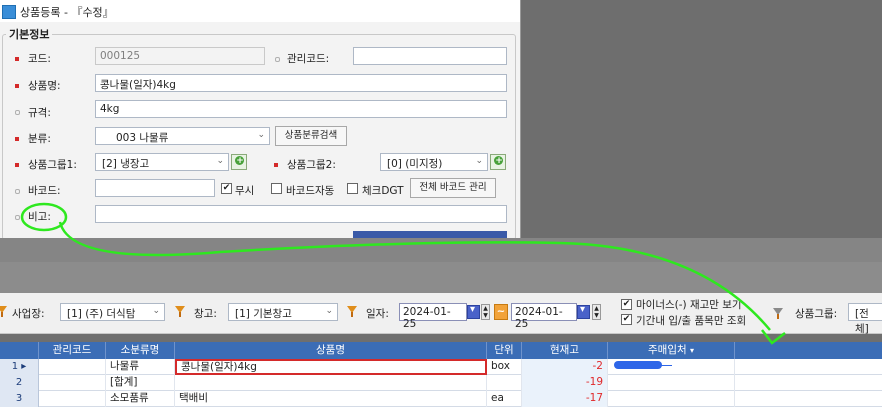 The height and width of the screenshot is (418, 882). What do you see at coordinates (565, 399) in the screenshot?
I see `stock-cell: -17` at bounding box center [565, 399].